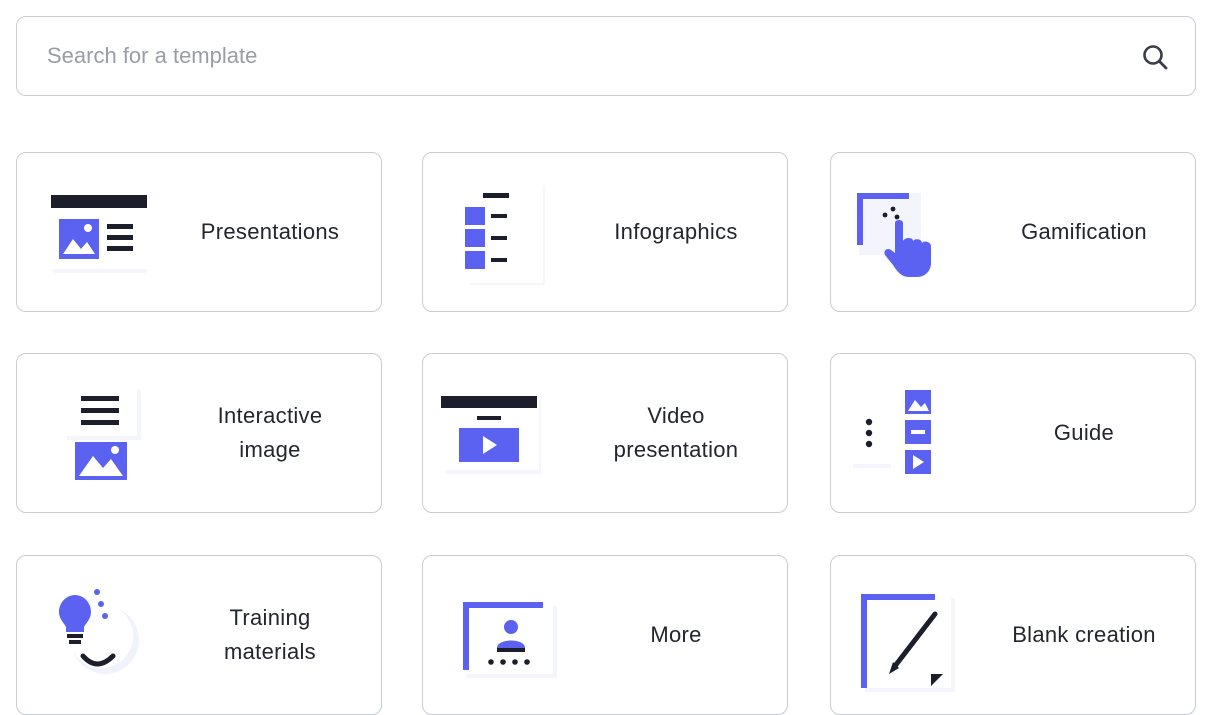 The height and width of the screenshot is (715, 1210). Describe the element at coordinates (510, 640) in the screenshot. I see `more-icon` at that location.